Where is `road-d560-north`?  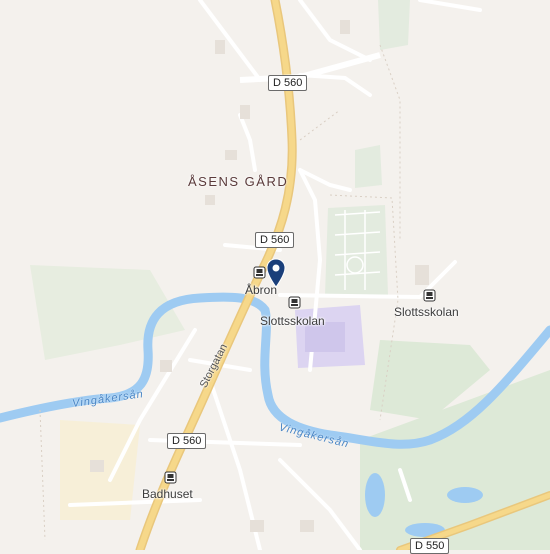
road-d560-north is located at coordinates (310, 67).